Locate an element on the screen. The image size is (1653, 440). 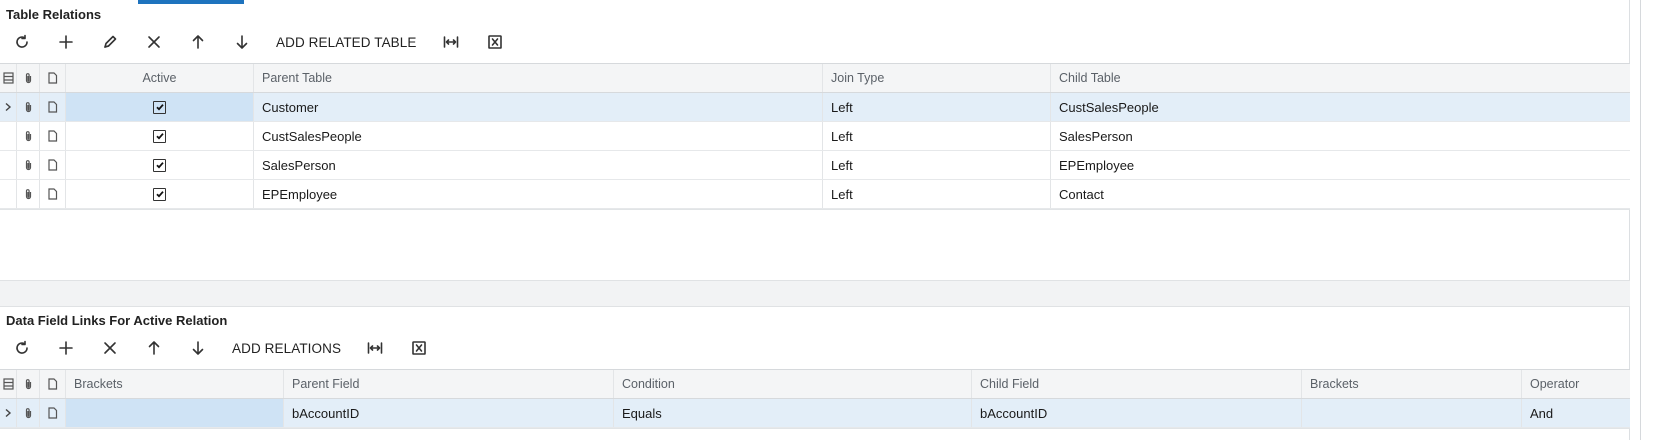
col-join-type: Join Type is located at coordinates (937, 78).